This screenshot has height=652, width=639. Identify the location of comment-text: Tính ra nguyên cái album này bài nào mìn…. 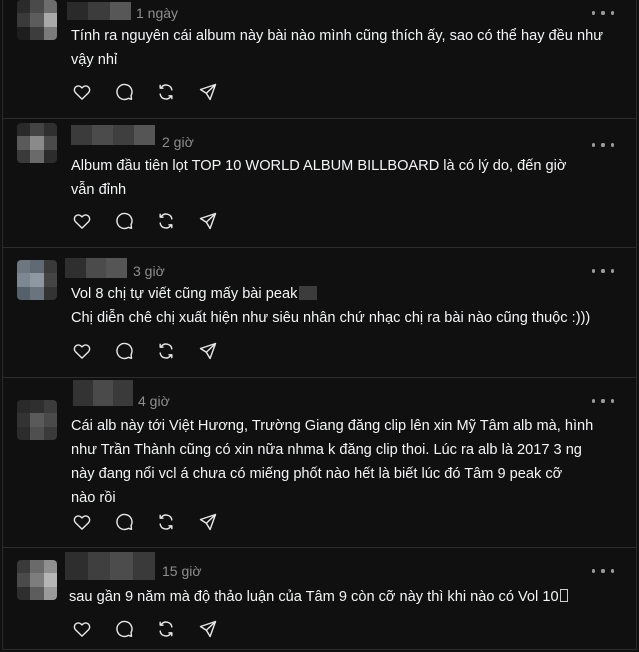
(337, 48).